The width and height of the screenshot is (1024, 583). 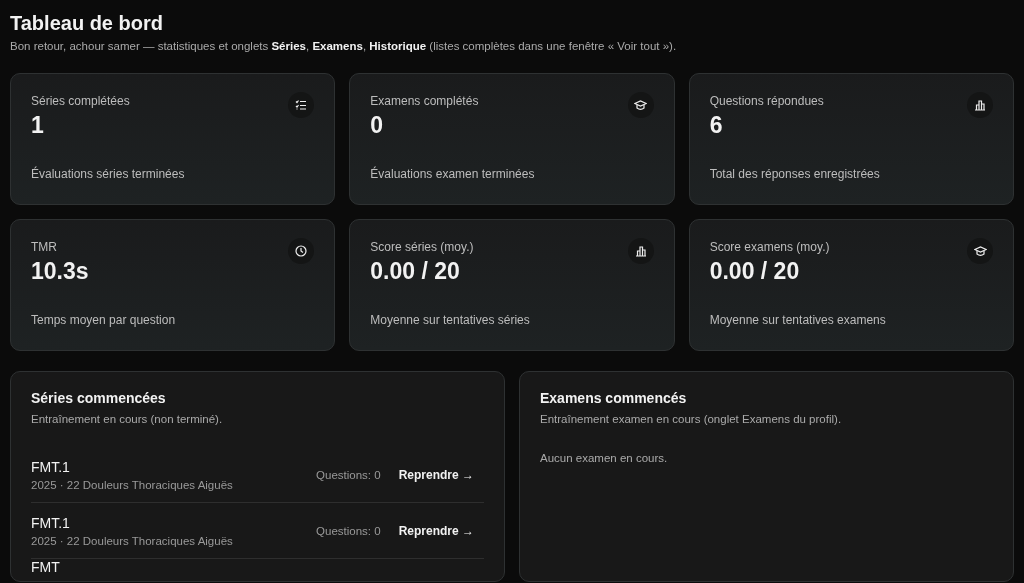 I want to click on series-name: FMT, so click(x=46, y=567).